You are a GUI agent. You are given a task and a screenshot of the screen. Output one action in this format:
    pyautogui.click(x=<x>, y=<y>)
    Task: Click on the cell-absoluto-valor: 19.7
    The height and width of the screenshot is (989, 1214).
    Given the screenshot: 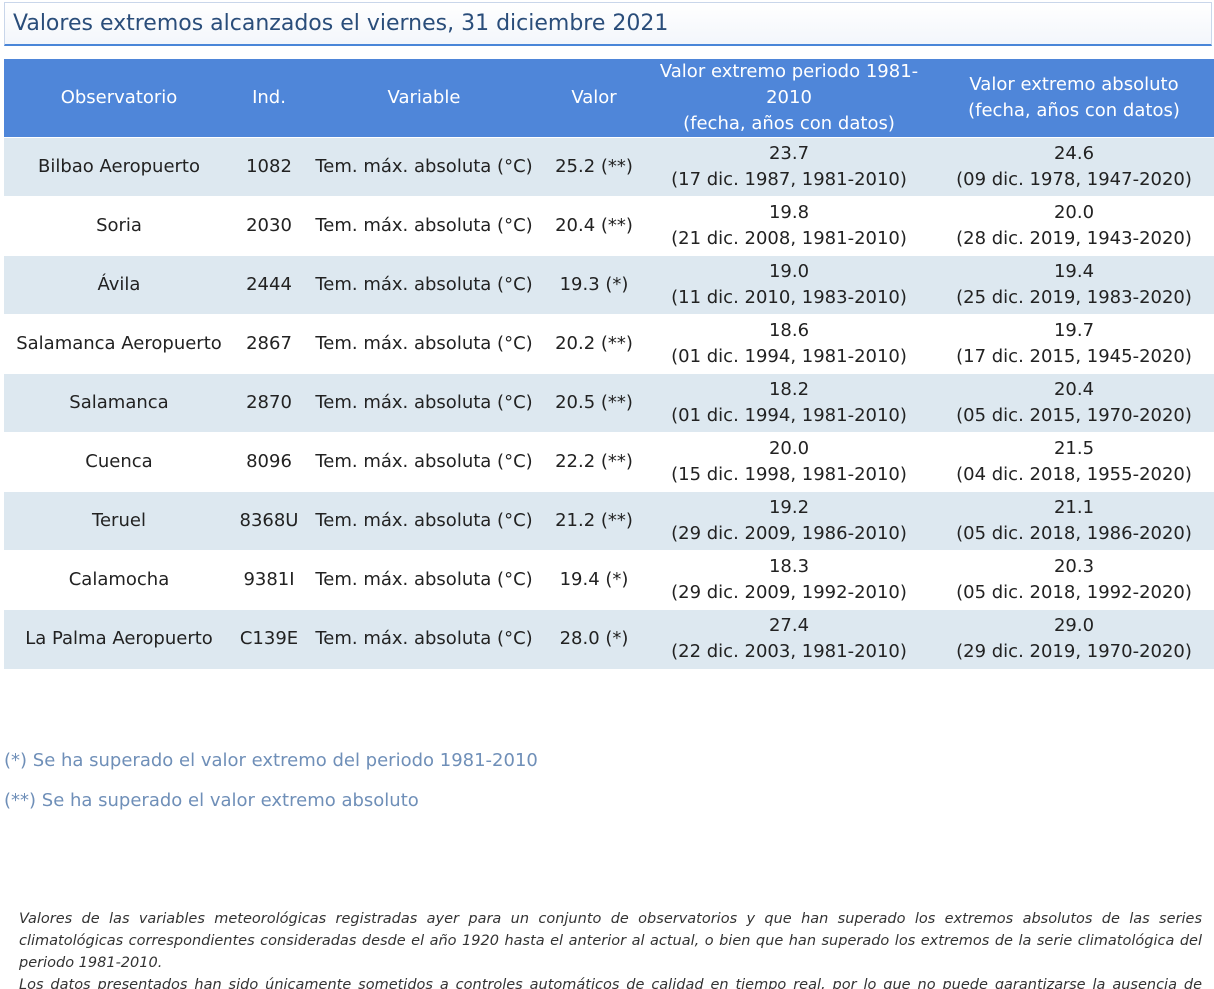 What is the action you would take?
    pyautogui.click(x=1074, y=330)
    